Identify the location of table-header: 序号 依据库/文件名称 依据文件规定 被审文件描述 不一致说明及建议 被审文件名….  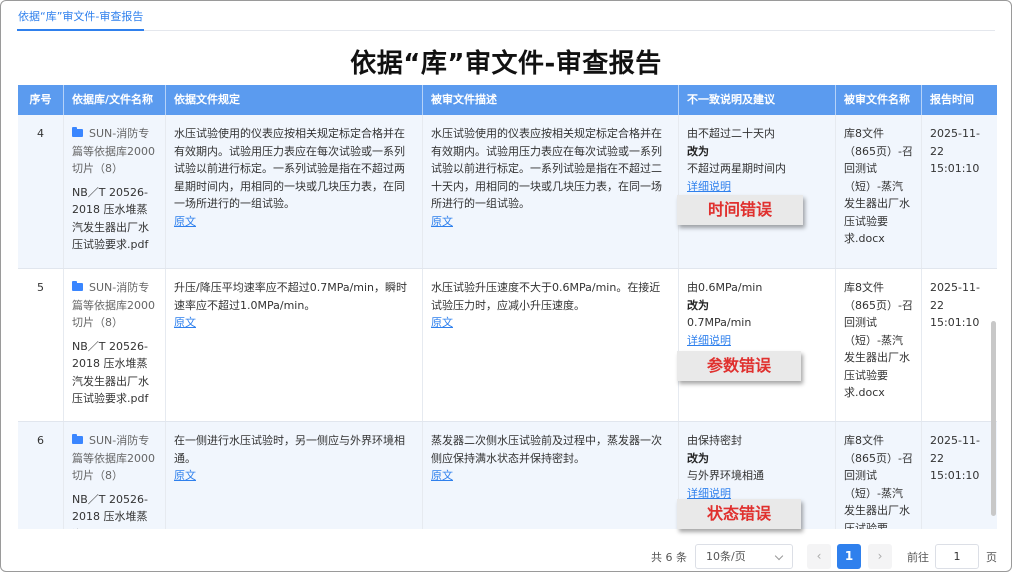
(507, 100).